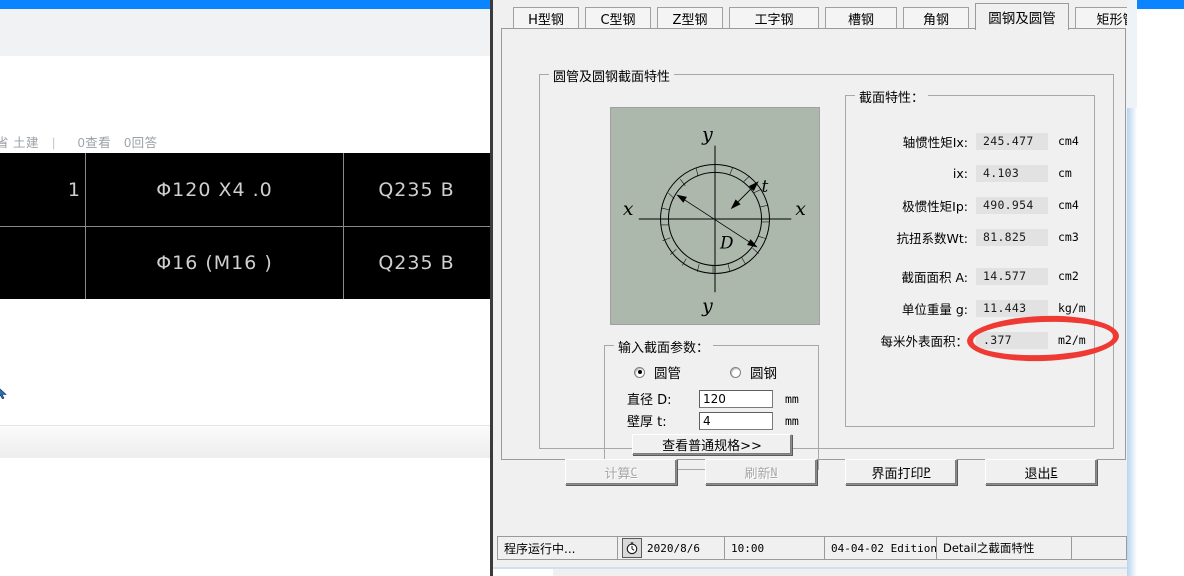  I want to click on refresh-button-text: 刷新, so click(757, 474).